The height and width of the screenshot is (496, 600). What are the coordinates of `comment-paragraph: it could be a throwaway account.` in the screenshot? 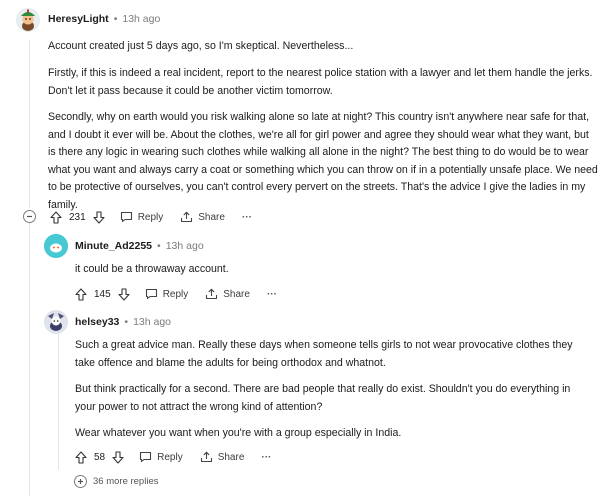 It's located at (152, 269).